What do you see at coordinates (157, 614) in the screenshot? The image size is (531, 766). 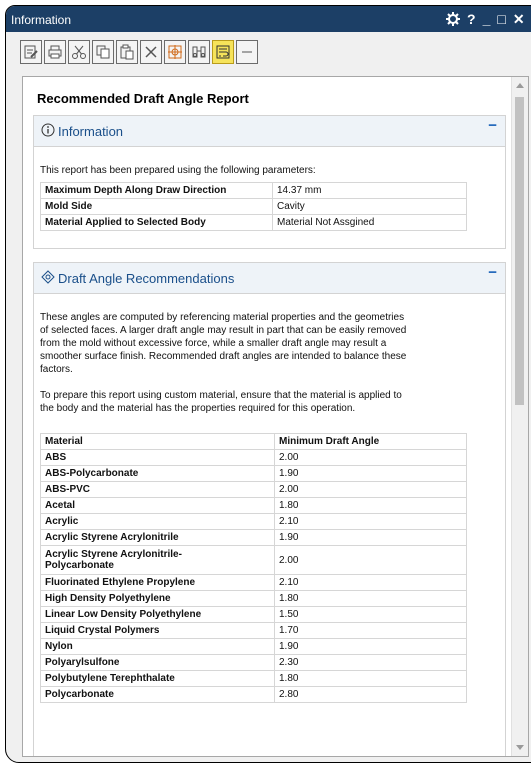 I see `material-name: Linear Low Density Polyethylene` at bounding box center [157, 614].